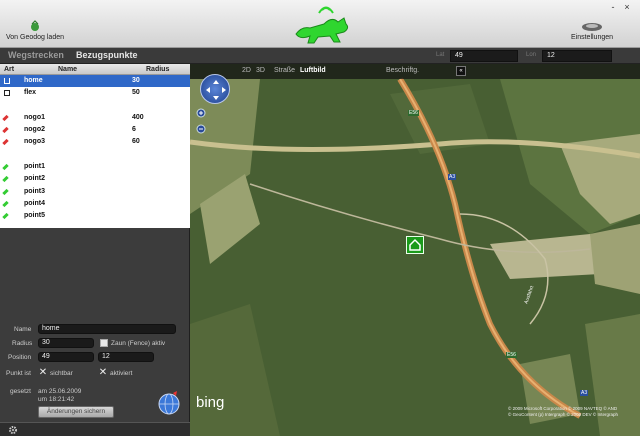  Describe the element at coordinates (138, 343) in the screenshot. I see `fence-label: Zaun (Fence) aktiv` at that location.